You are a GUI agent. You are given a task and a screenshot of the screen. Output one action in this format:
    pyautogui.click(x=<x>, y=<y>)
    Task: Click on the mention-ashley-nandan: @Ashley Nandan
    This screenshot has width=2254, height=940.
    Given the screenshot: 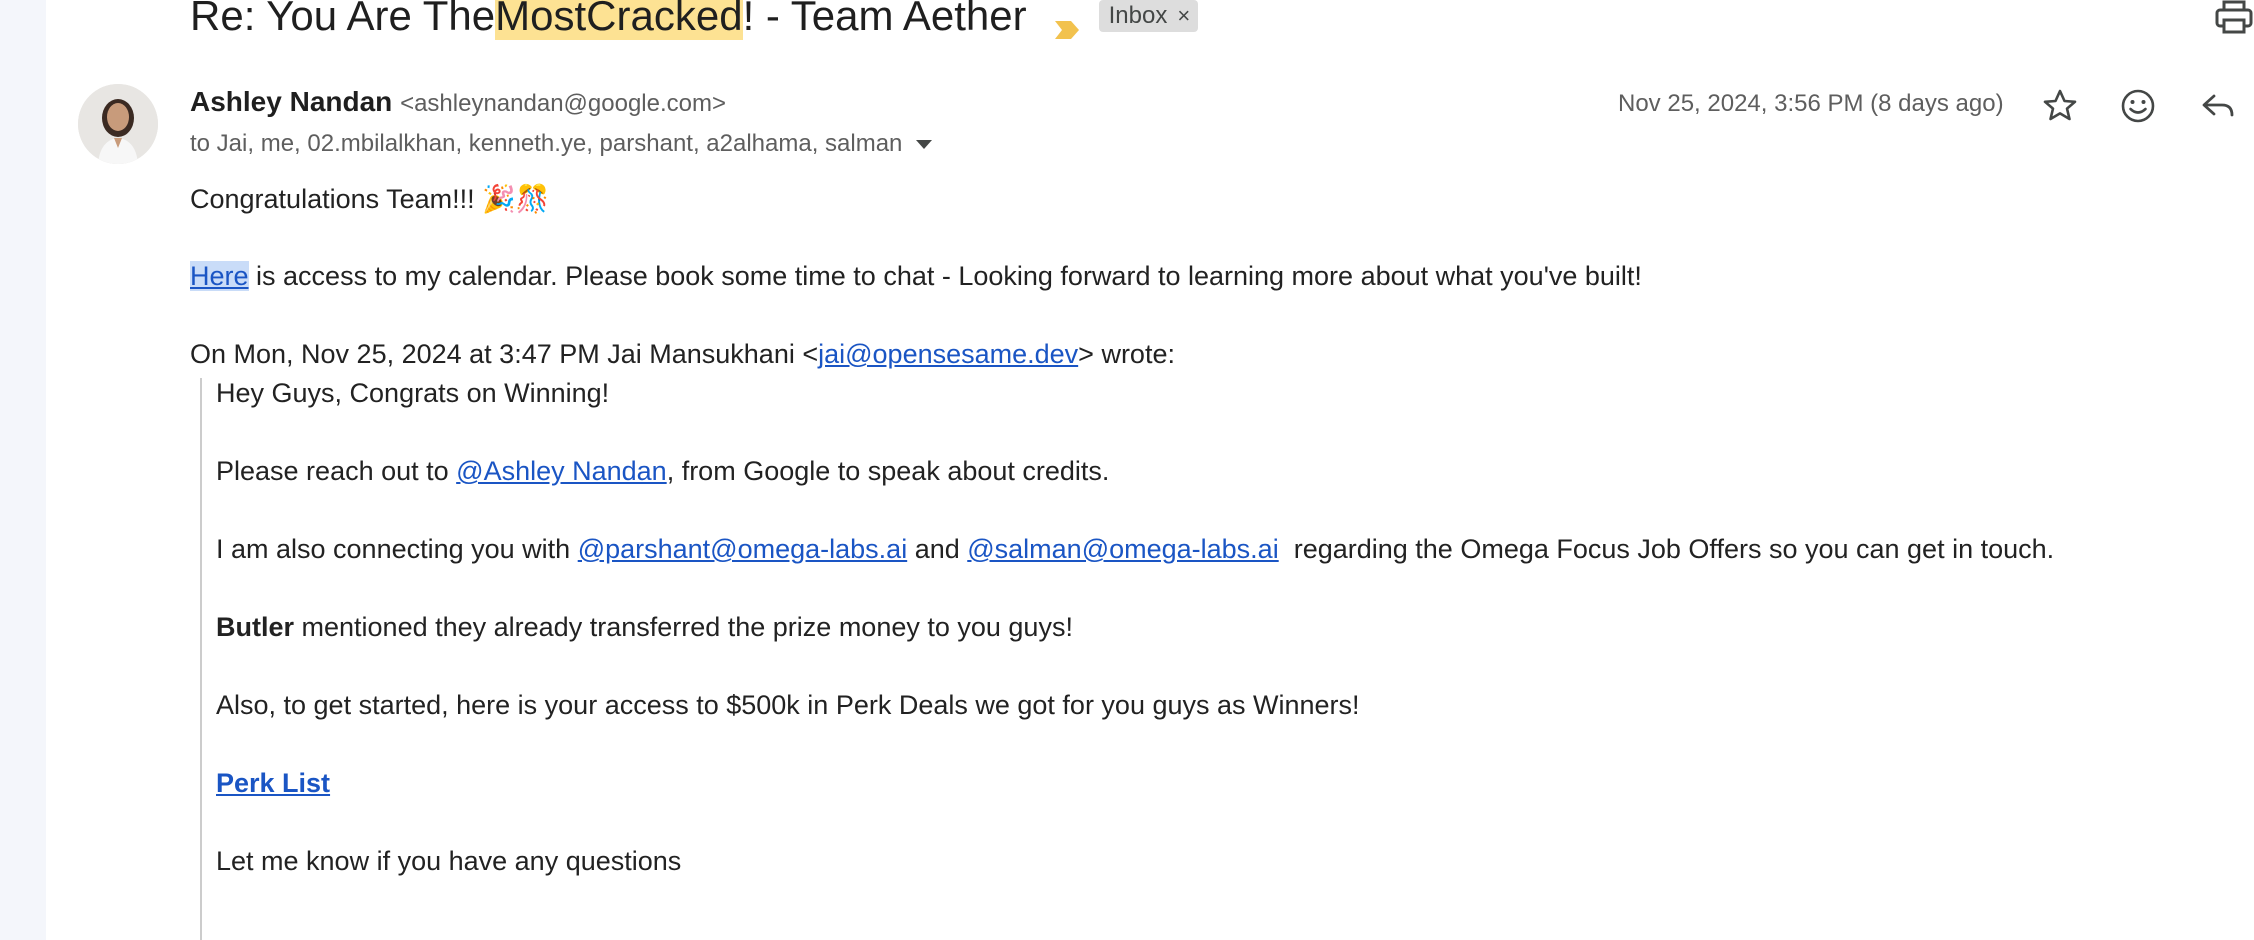 What is the action you would take?
    pyautogui.click(x=561, y=471)
    